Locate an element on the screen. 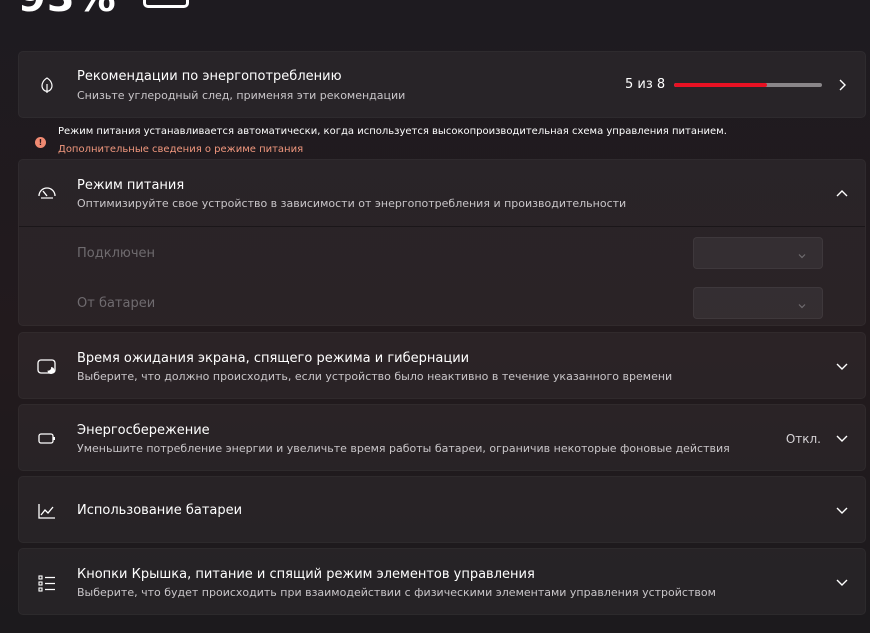 Image resolution: width=870 pixels, height=633 pixels. gauge-icon is located at coordinates (47, 193).